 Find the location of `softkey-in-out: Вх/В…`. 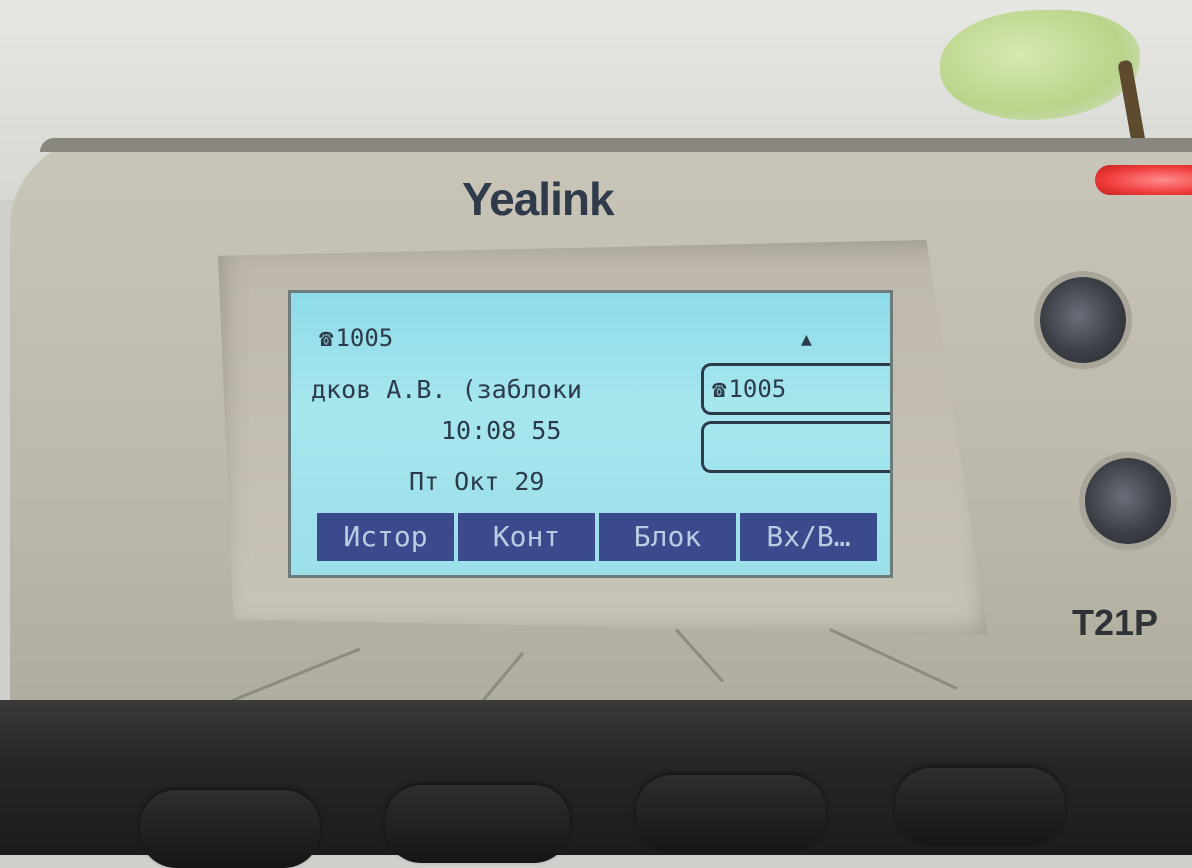

softkey-in-out: Вх/В… is located at coordinates (808, 537).